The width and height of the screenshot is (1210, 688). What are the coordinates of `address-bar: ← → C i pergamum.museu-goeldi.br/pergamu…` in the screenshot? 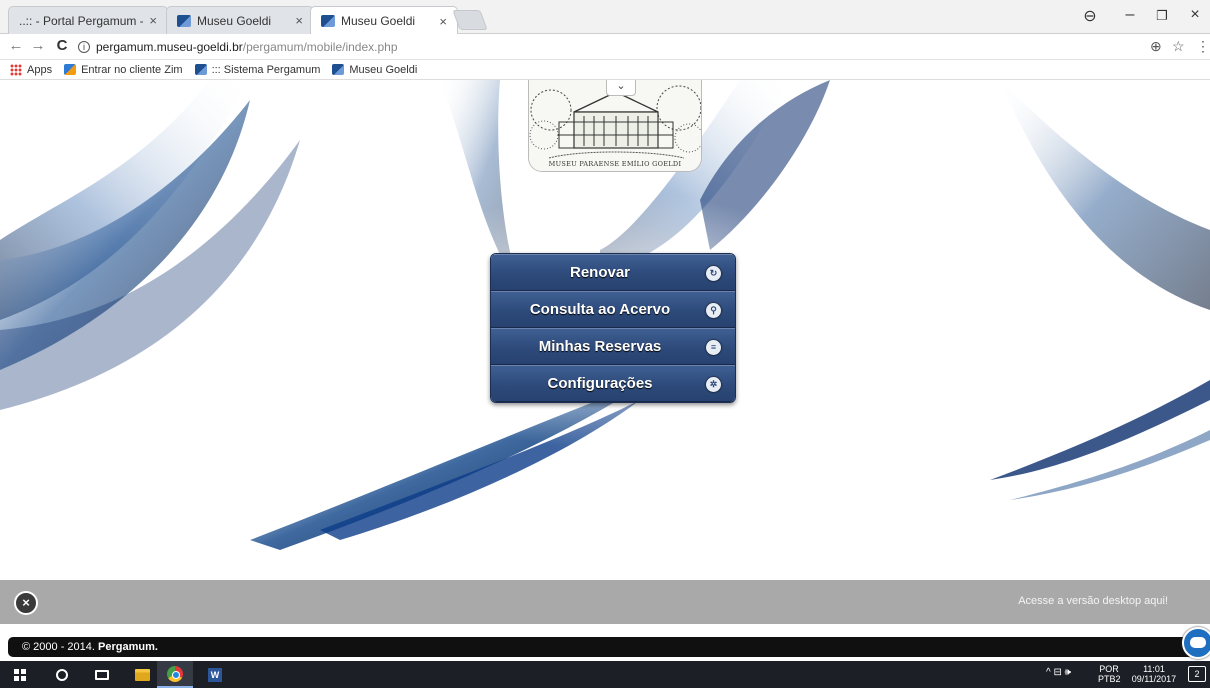 It's located at (605, 47).